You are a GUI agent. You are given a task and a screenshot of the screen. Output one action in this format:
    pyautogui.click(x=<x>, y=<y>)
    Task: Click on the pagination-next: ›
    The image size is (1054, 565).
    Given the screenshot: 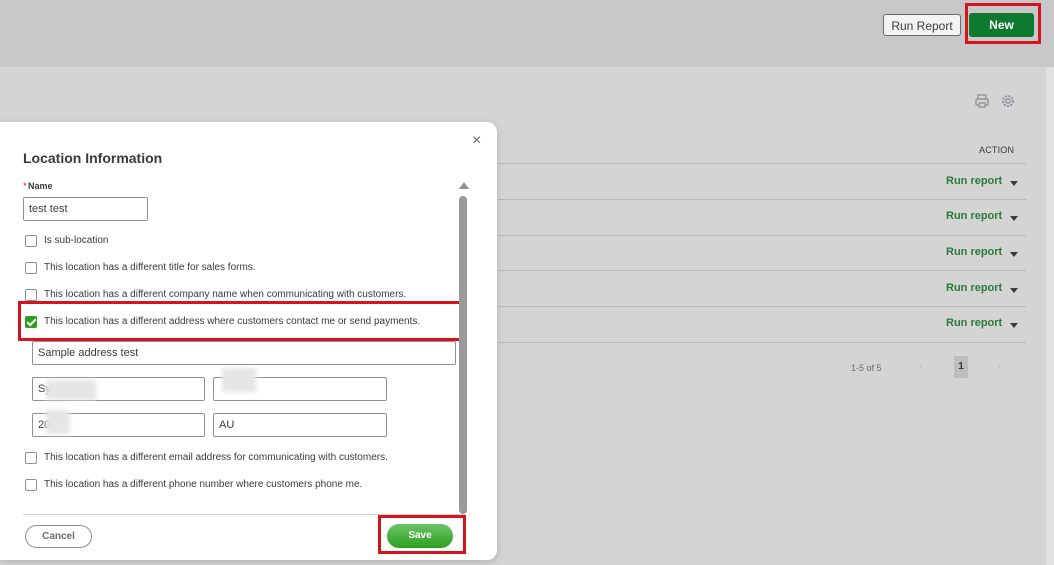 What is the action you would take?
    pyautogui.click(x=999, y=367)
    